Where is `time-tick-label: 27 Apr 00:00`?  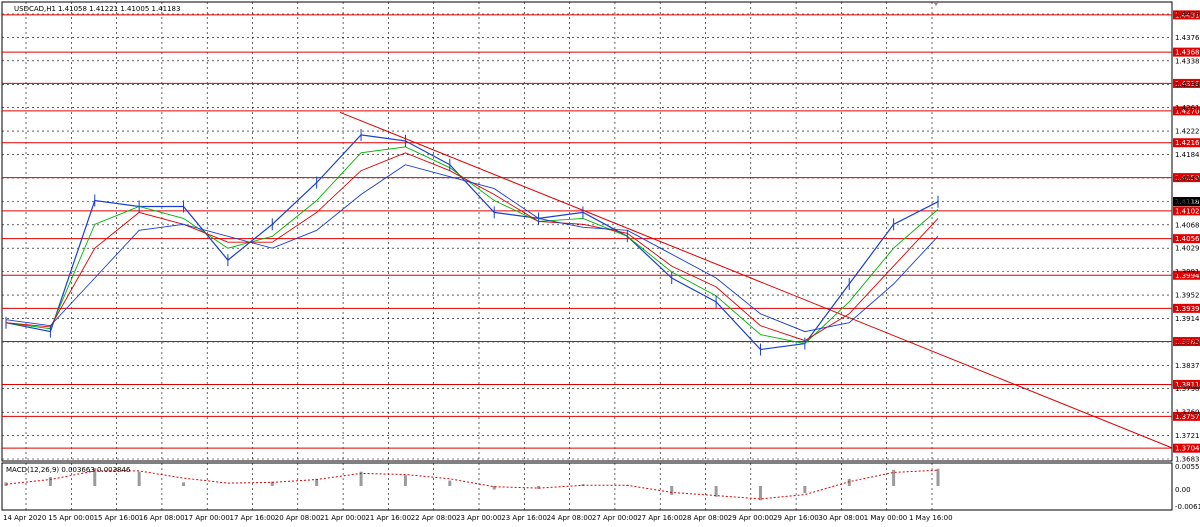 time-tick-label: 27 Apr 00:00 is located at coordinates (615, 518).